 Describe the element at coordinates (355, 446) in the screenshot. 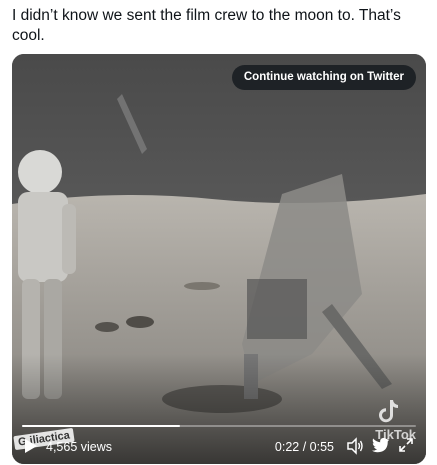

I see `volume-icon` at that location.